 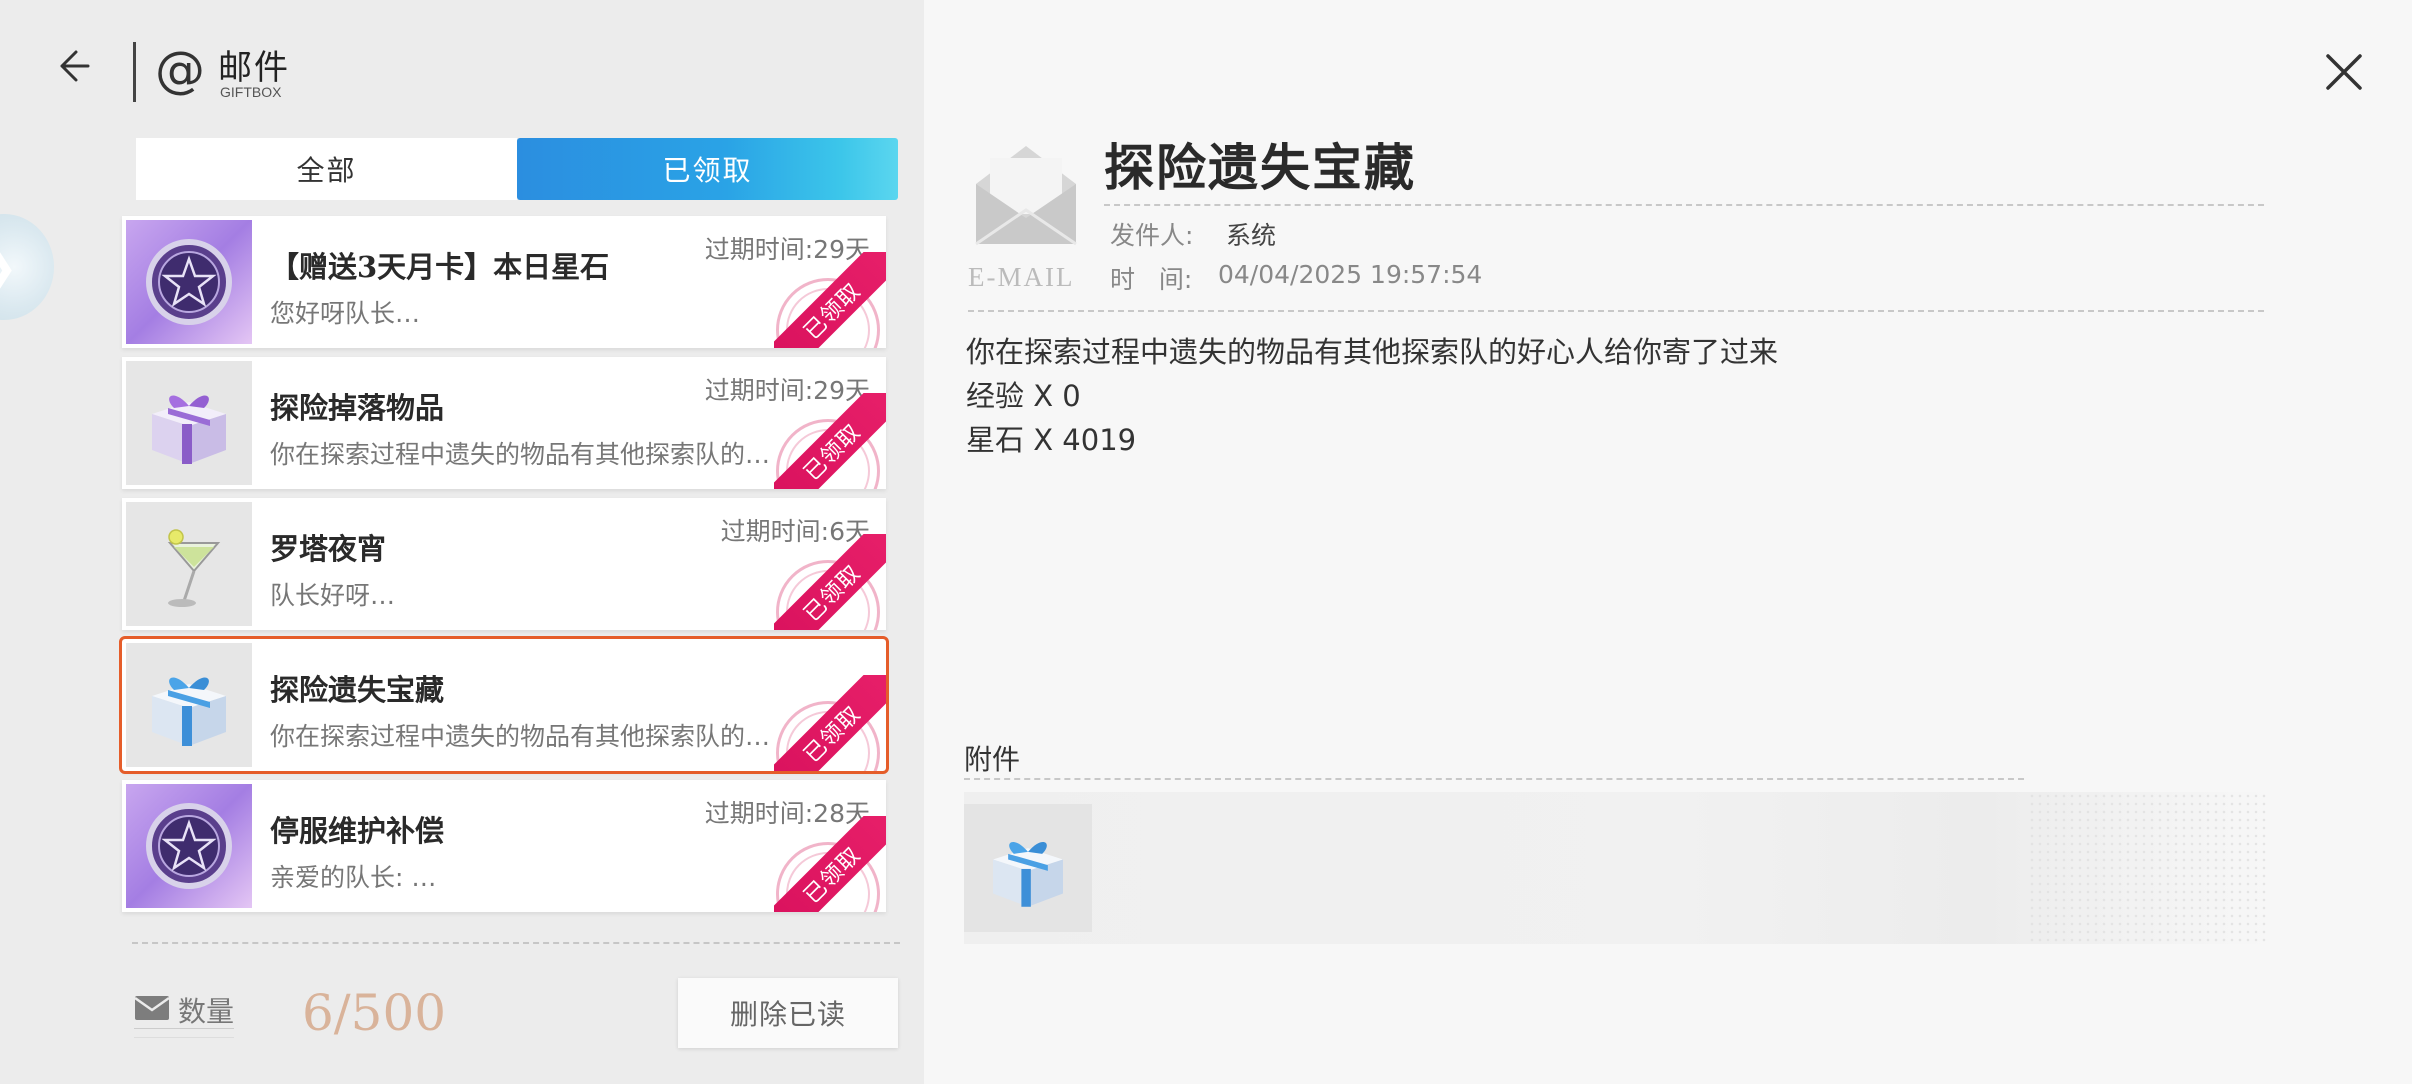 I want to click on attachments-strip, so click(x=1616, y=868).